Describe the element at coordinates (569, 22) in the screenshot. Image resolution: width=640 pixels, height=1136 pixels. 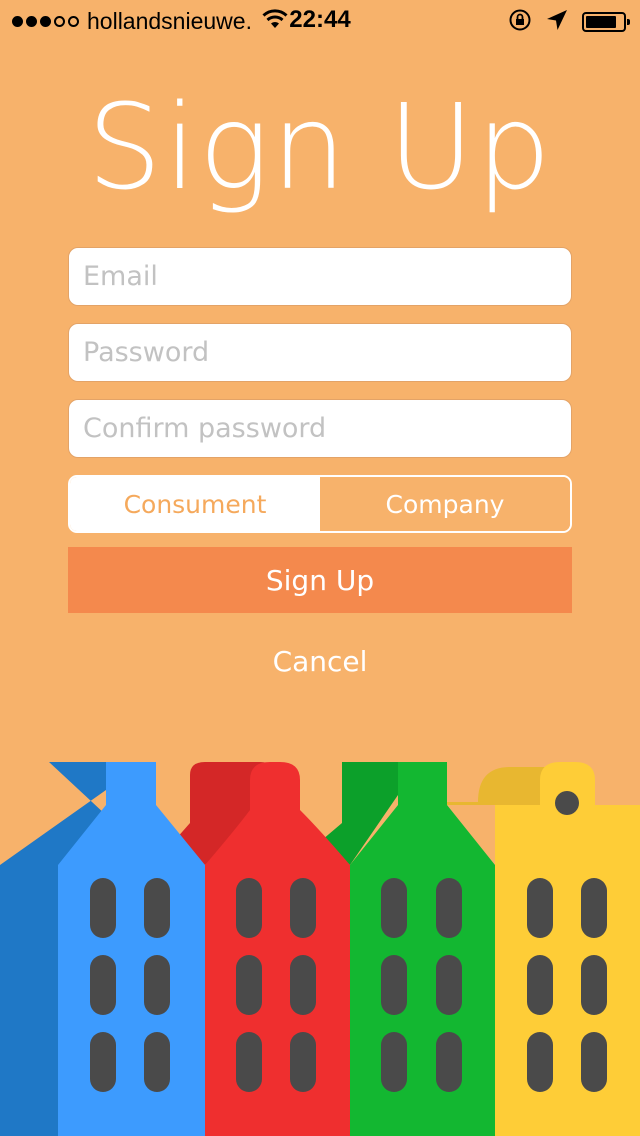
I see `status-right` at that location.